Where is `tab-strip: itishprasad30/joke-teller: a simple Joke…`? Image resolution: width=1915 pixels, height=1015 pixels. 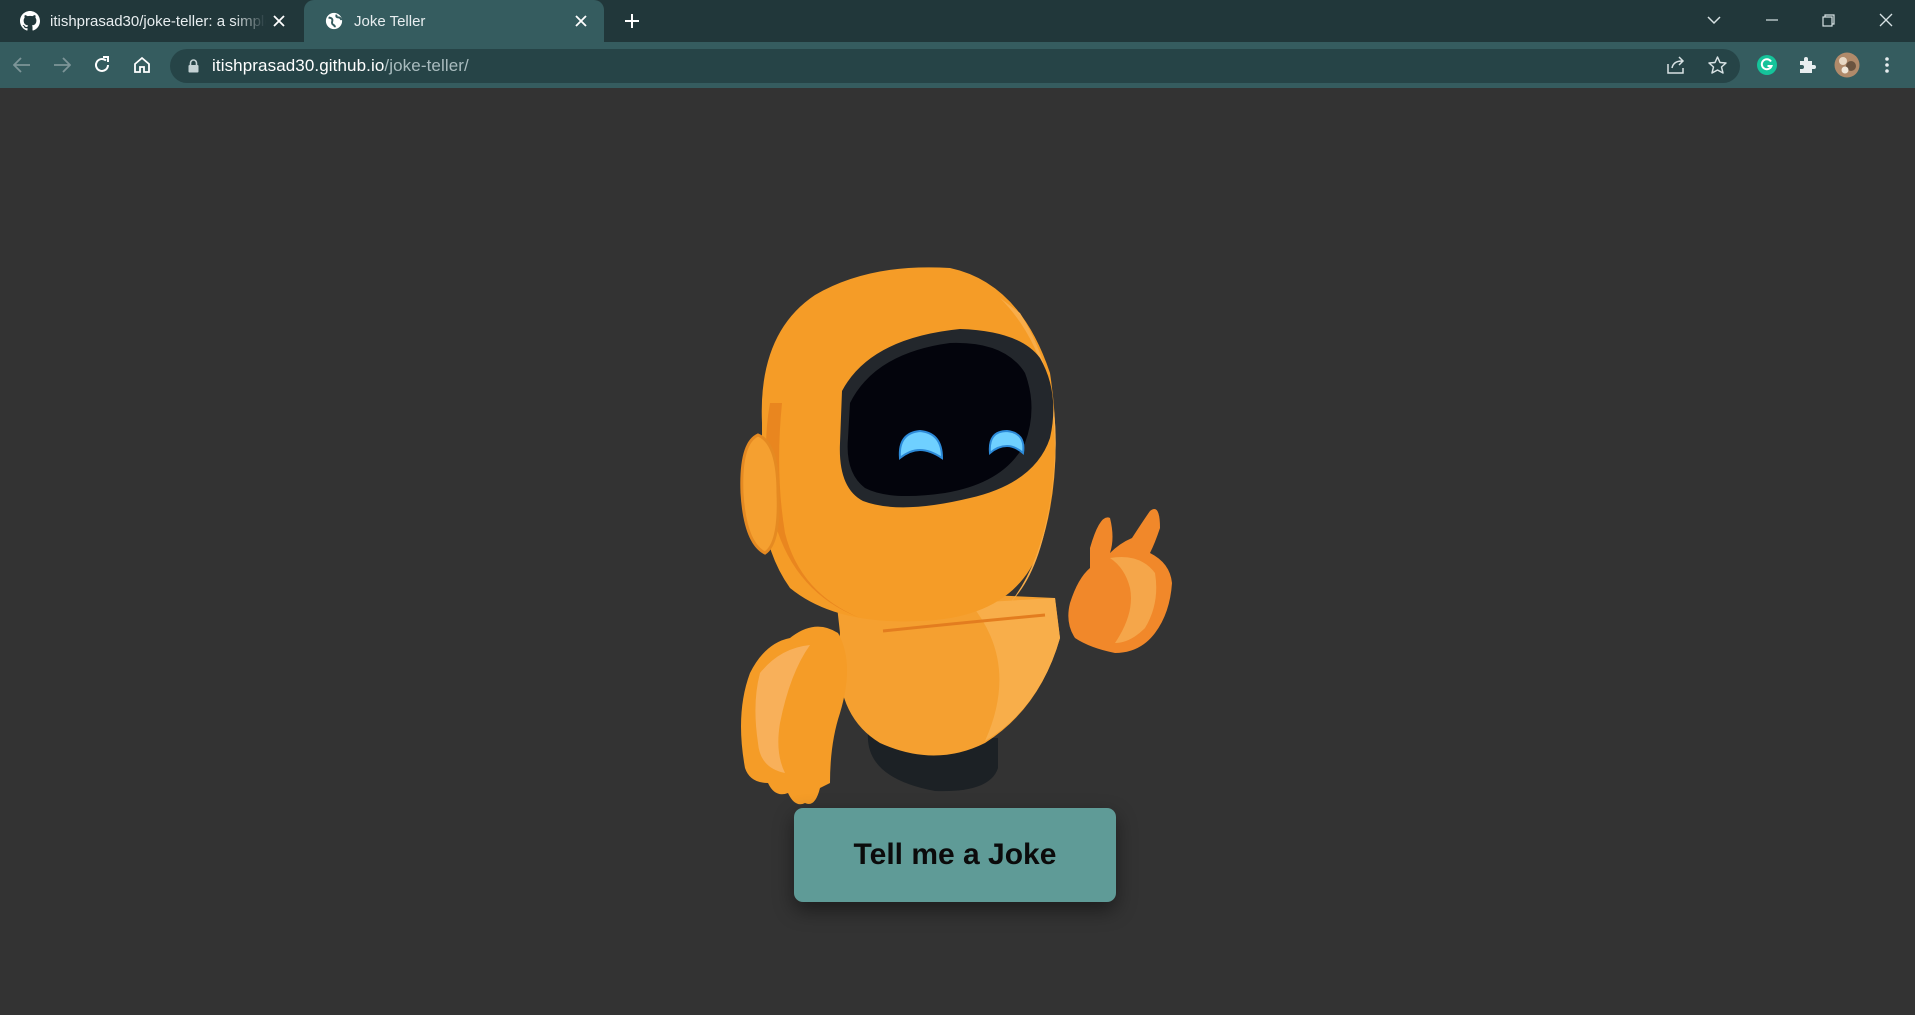
tab-strip: itishprasad30/joke-teller: a simple Joke… is located at coordinates (957, 21).